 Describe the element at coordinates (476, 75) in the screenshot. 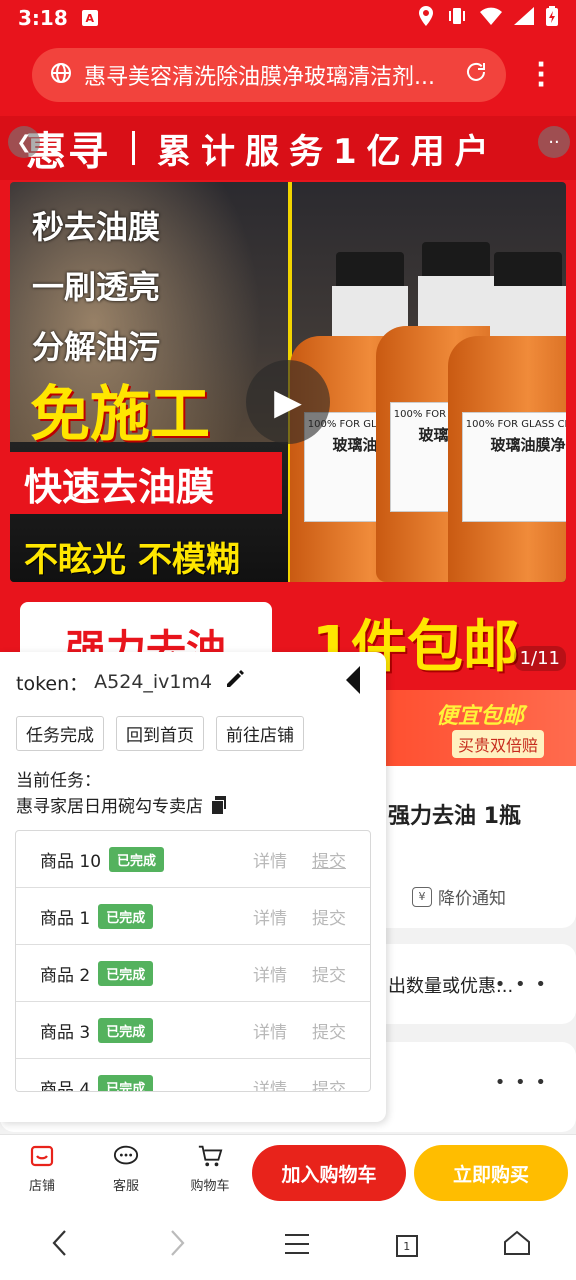

I see `reload-icon` at that location.